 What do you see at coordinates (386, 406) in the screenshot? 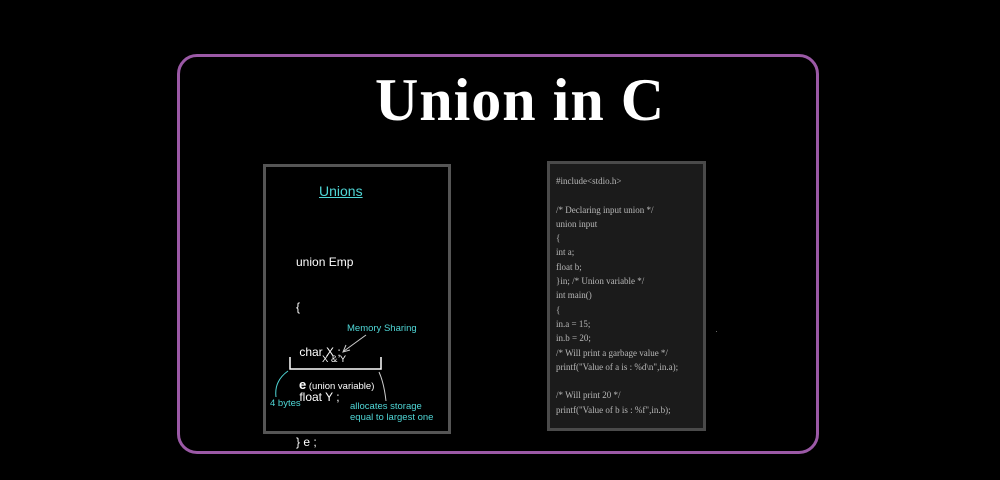
I see `allocates-line: allocates storage` at bounding box center [386, 406].